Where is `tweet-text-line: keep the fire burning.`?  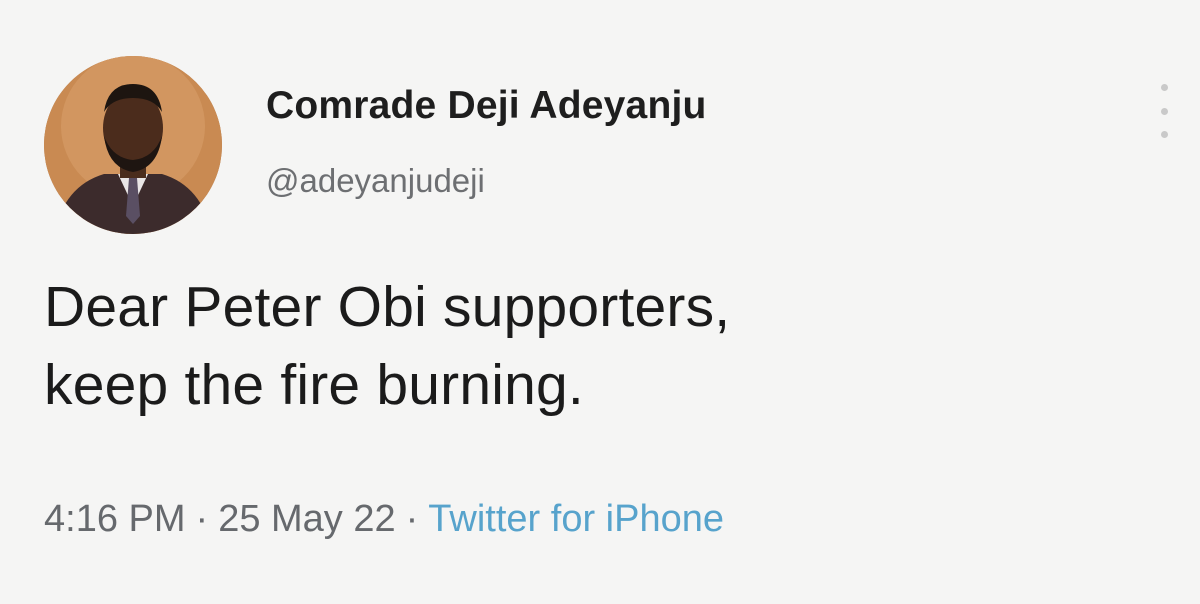
tweet-text-line: keep the fire burning. is located at coordinates (314, 385).